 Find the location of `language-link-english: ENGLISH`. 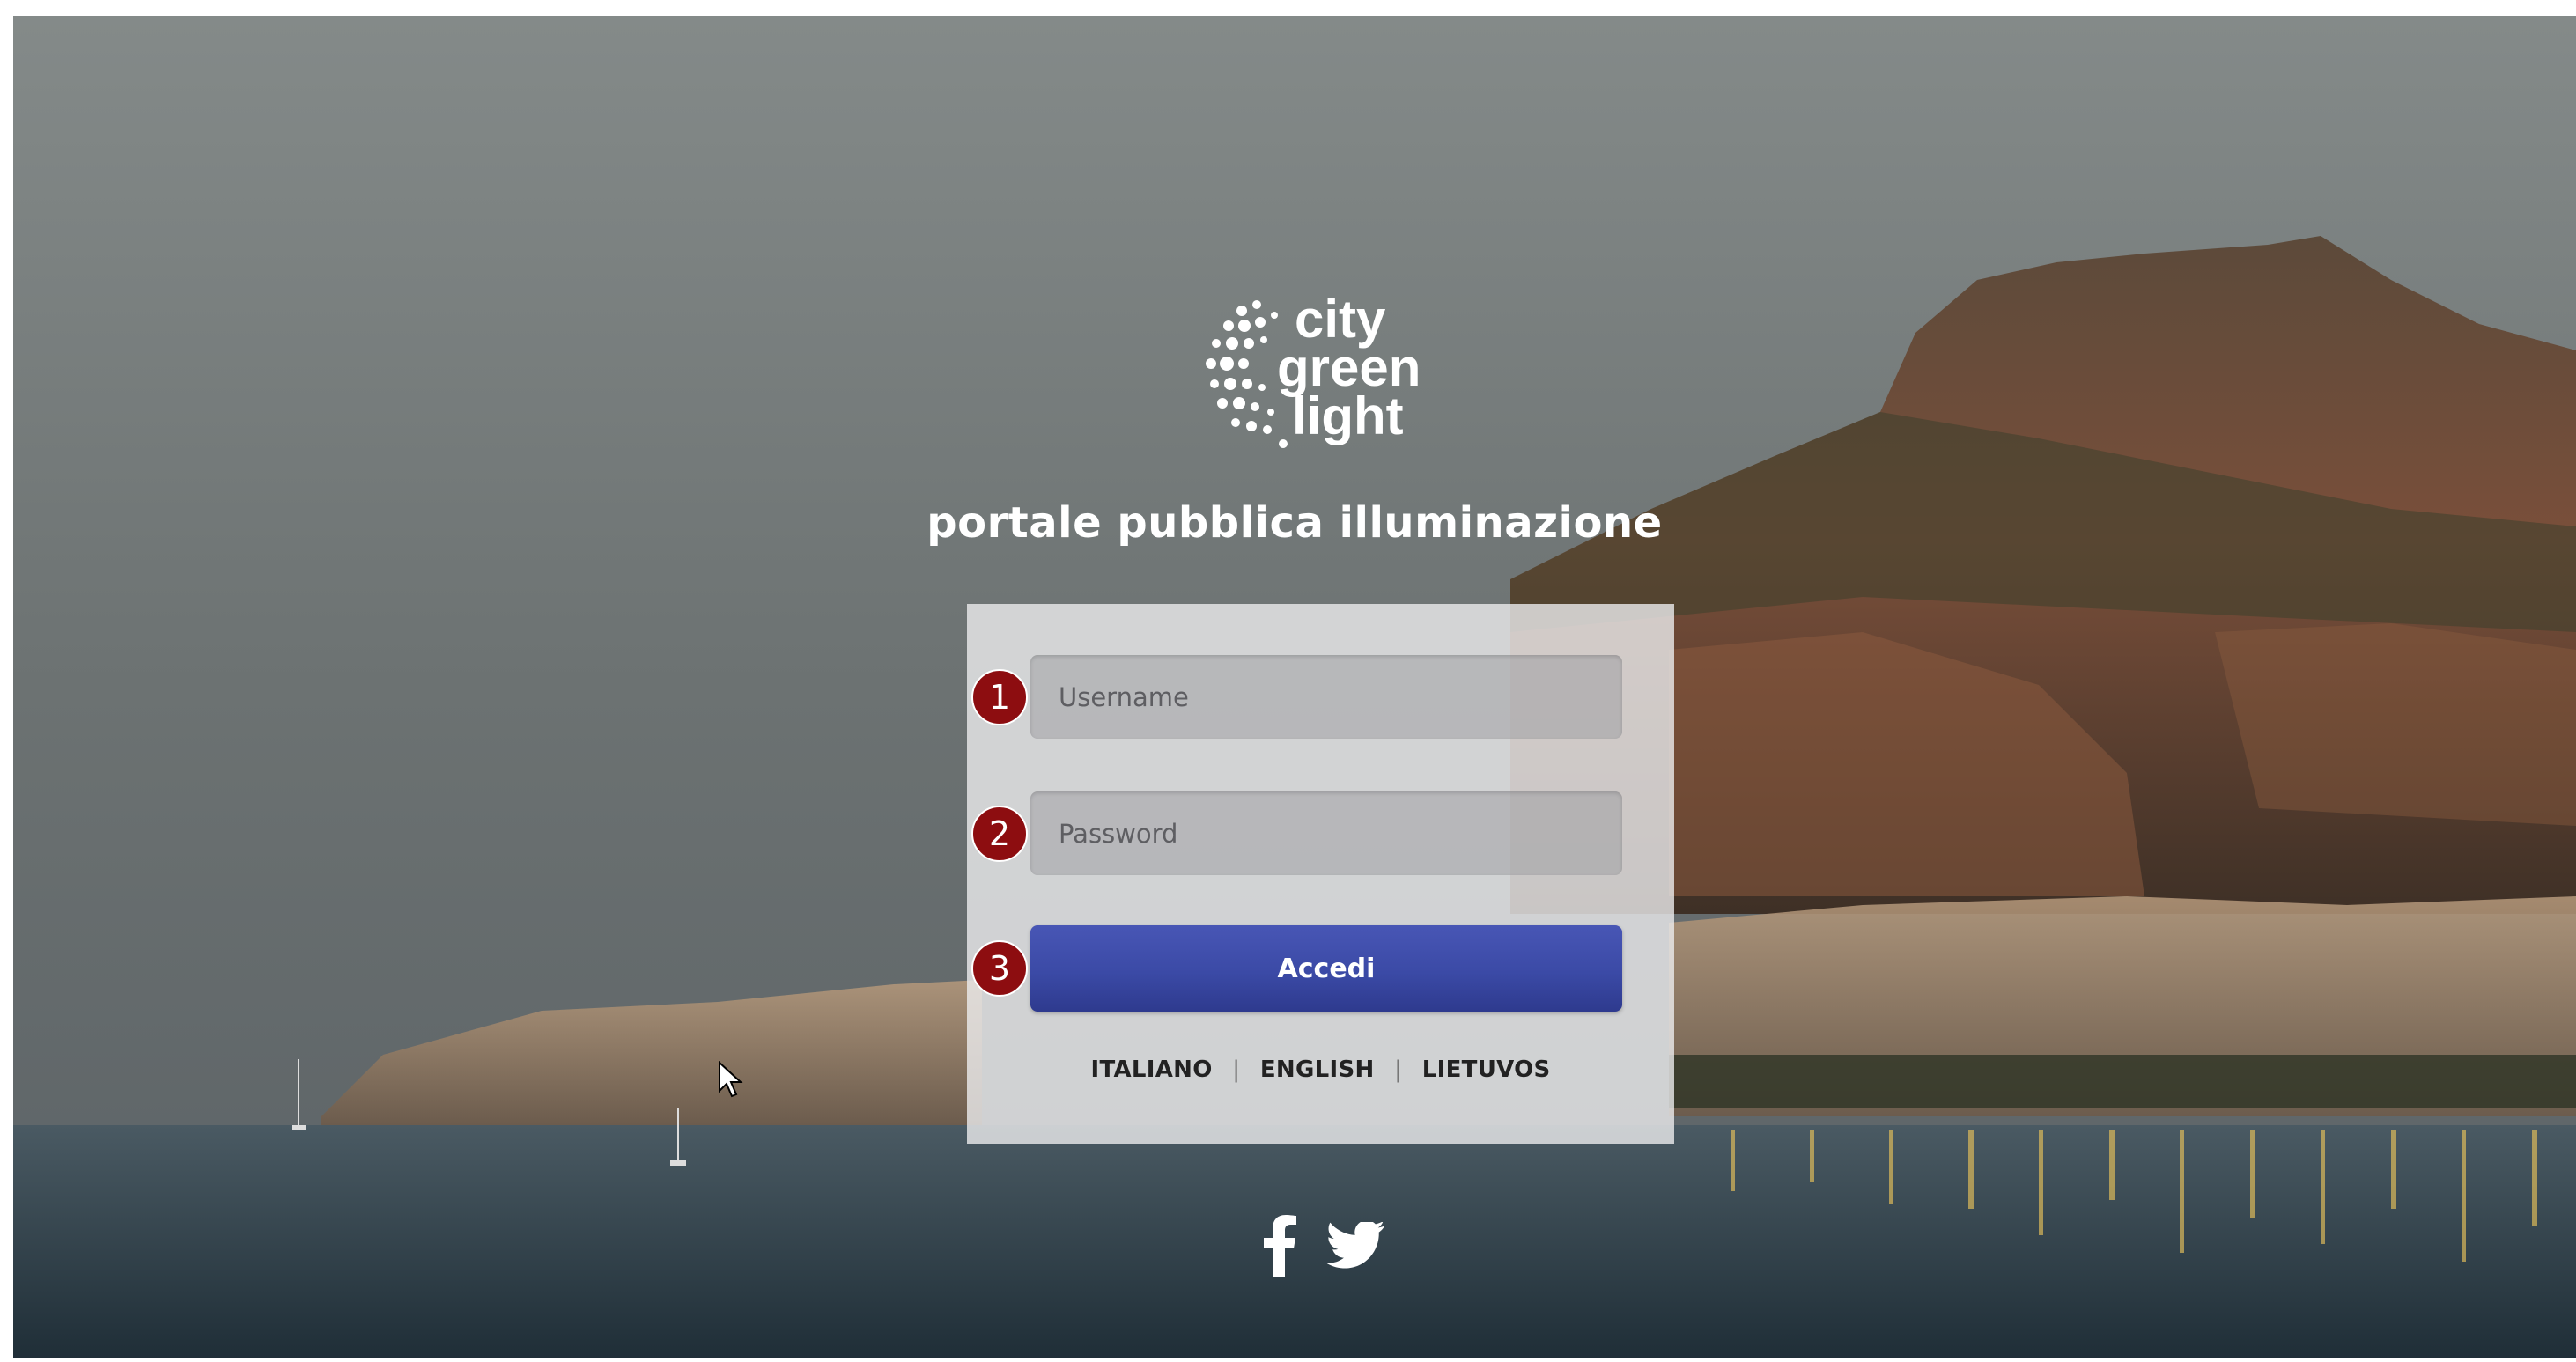

language-link-english: ENGLISH is located at coordinates (1317, 1069).